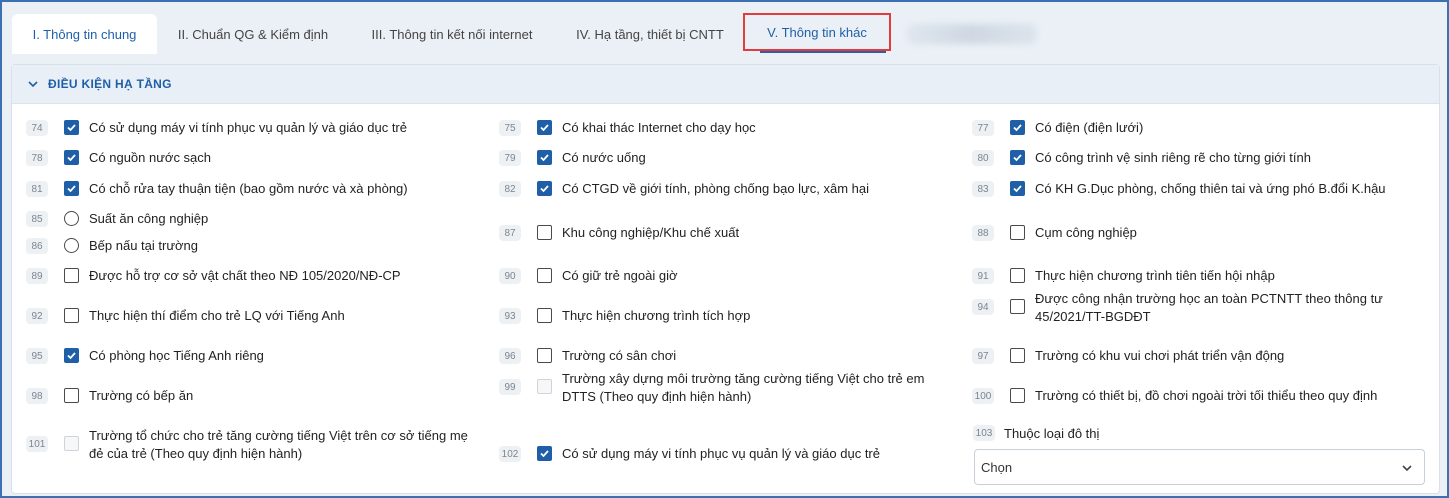 The image size is (1449, 498). What do you see at coordinates (725, 84) in the screenshot?
I see `section-header: ĐIỀU KIỆN HẠ TẦNG` at bounding box center [725, 84].